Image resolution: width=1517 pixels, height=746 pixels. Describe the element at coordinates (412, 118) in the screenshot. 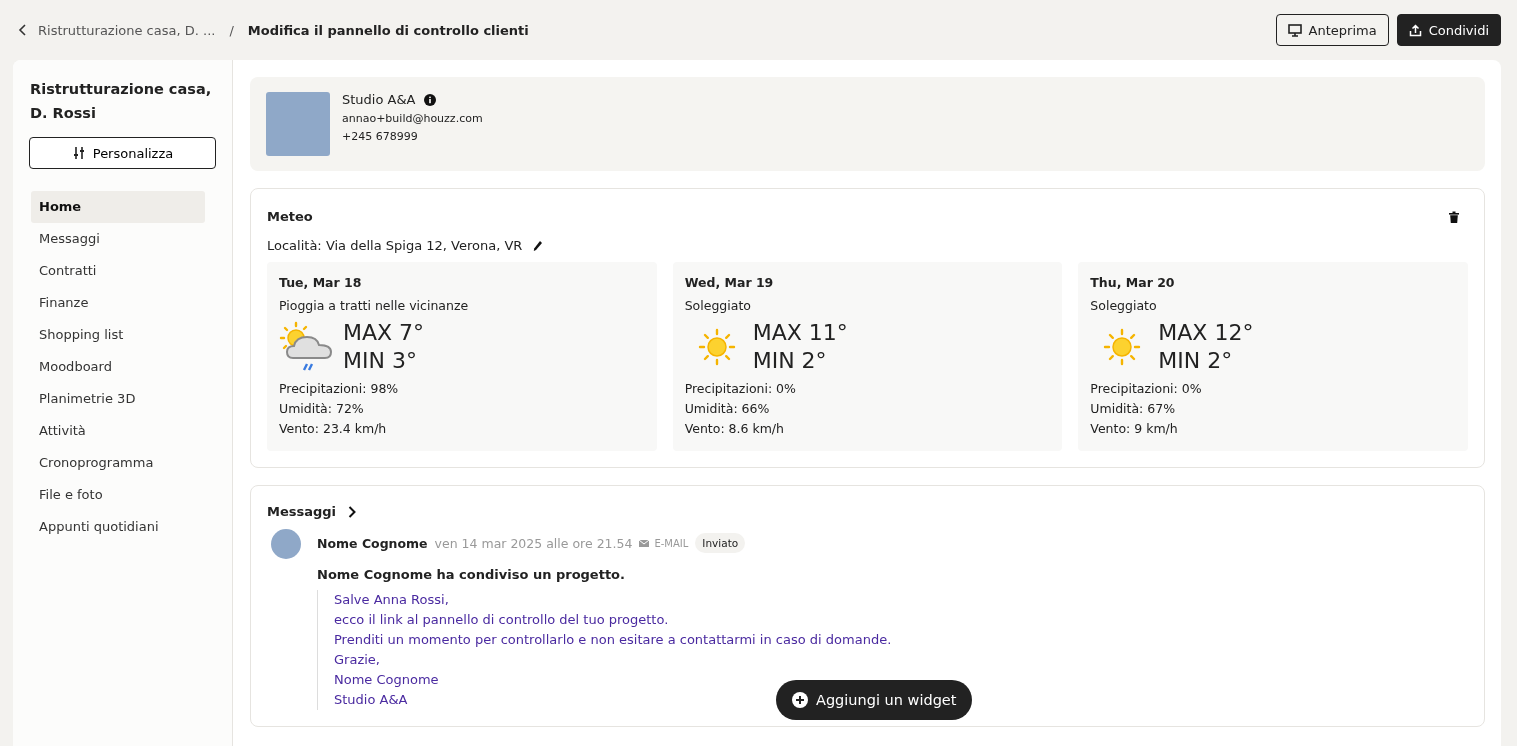

I see `company-email: annao+build@houzz.com` at that location.